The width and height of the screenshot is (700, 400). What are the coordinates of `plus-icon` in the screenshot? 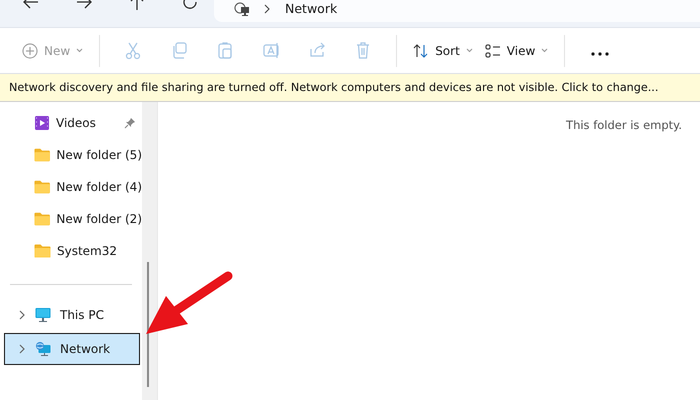 It's located at (30, 50).